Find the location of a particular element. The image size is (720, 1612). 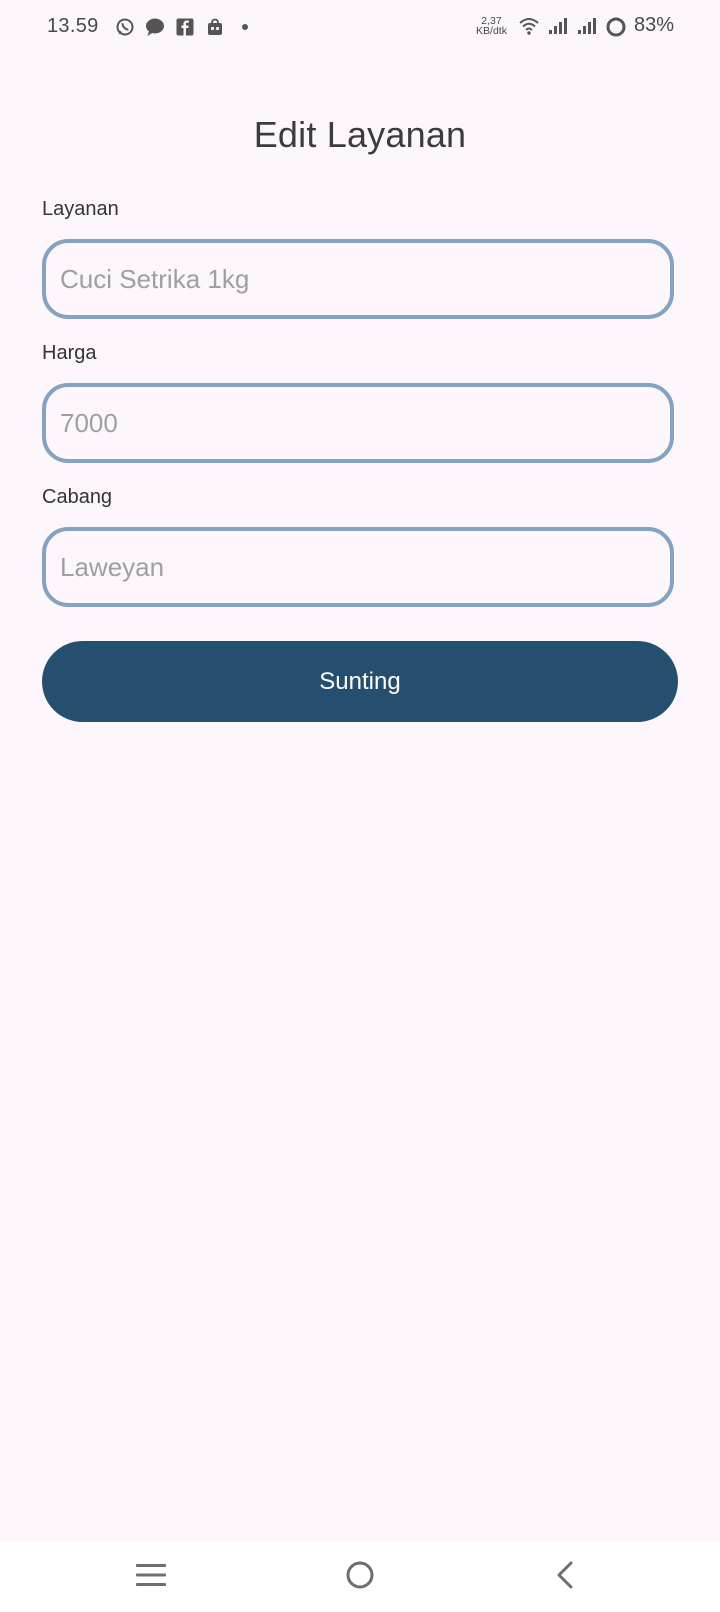

navigation-bar is located at coordinates (360, 1577).